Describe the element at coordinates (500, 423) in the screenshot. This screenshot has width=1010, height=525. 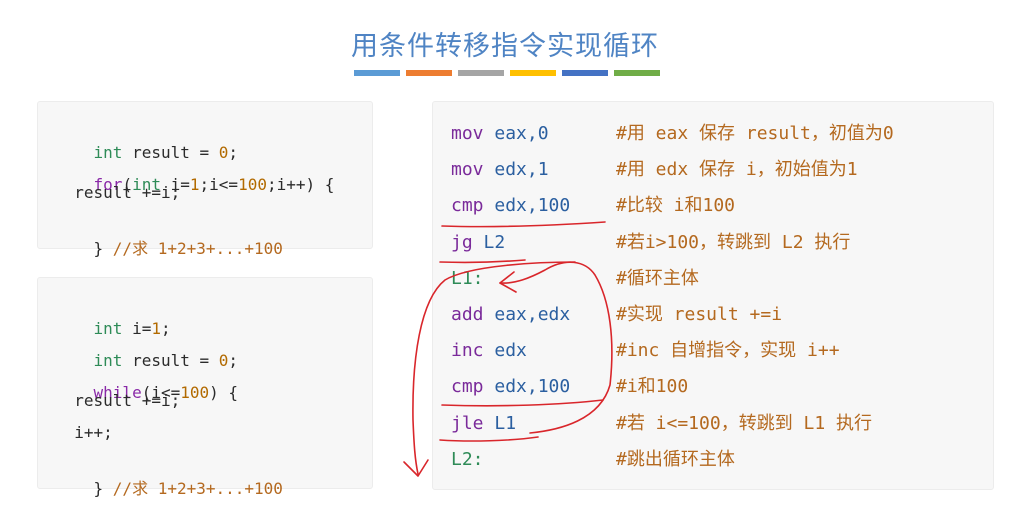
I see `asm-operands: L1` at that location.